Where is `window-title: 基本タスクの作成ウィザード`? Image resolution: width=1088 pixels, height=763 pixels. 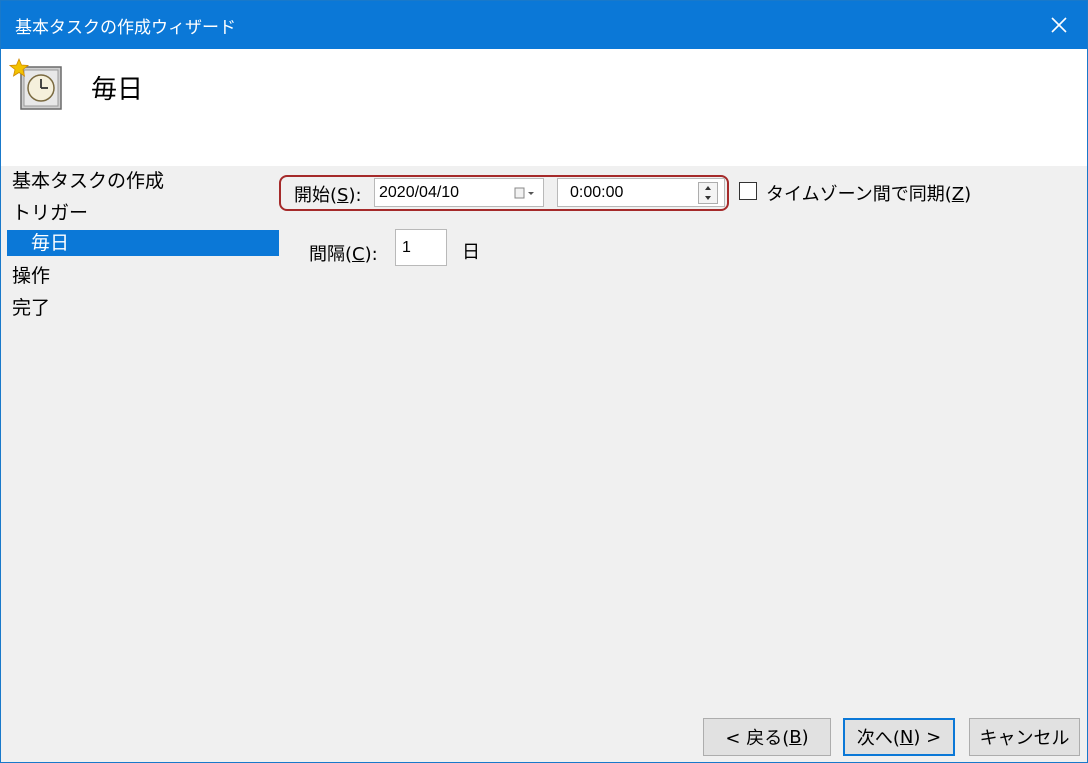
window-title: 基本タスクの作成ウィザード is located at coordinates (125, 28).